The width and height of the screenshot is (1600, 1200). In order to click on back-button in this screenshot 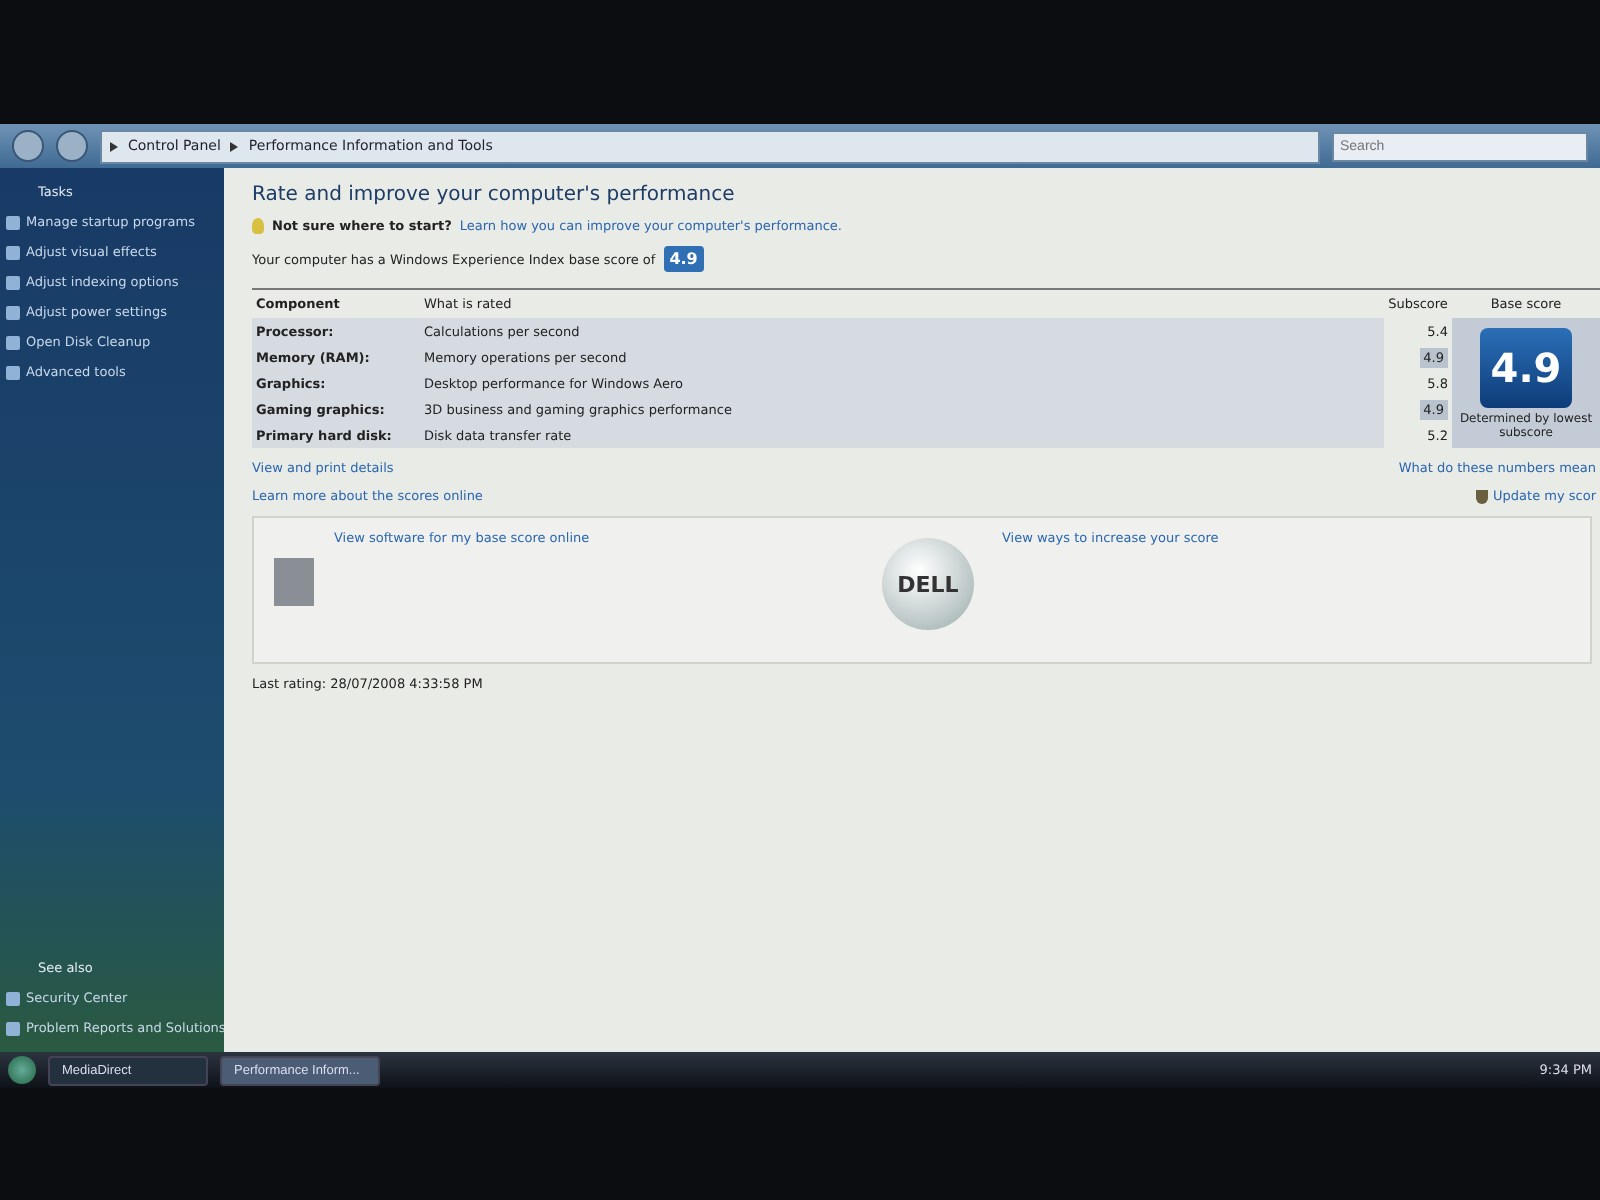, I will do `click(28, 146)`.